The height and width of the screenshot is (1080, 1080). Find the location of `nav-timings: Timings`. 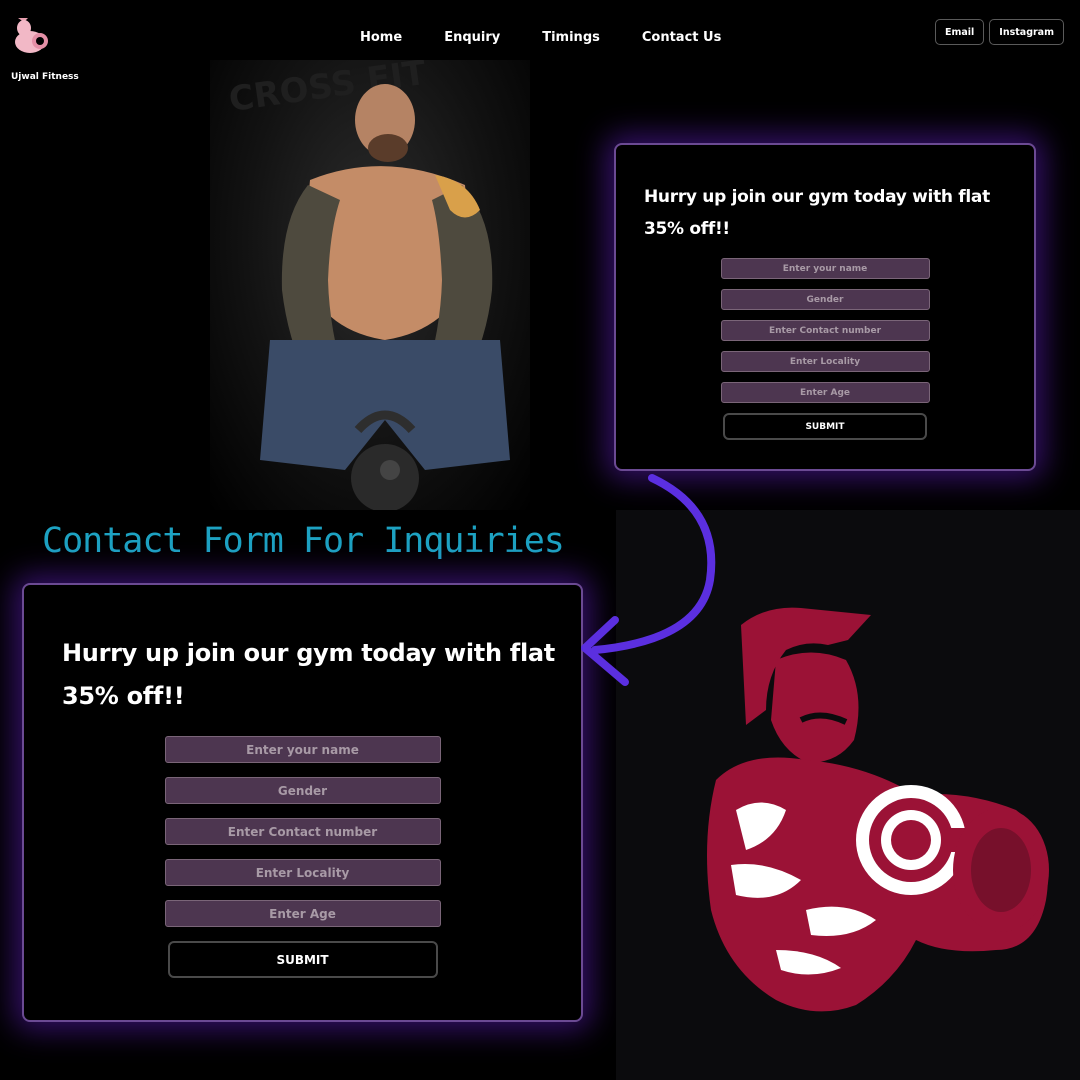

nav-timings: Timings is located at coordinates (571, 37).